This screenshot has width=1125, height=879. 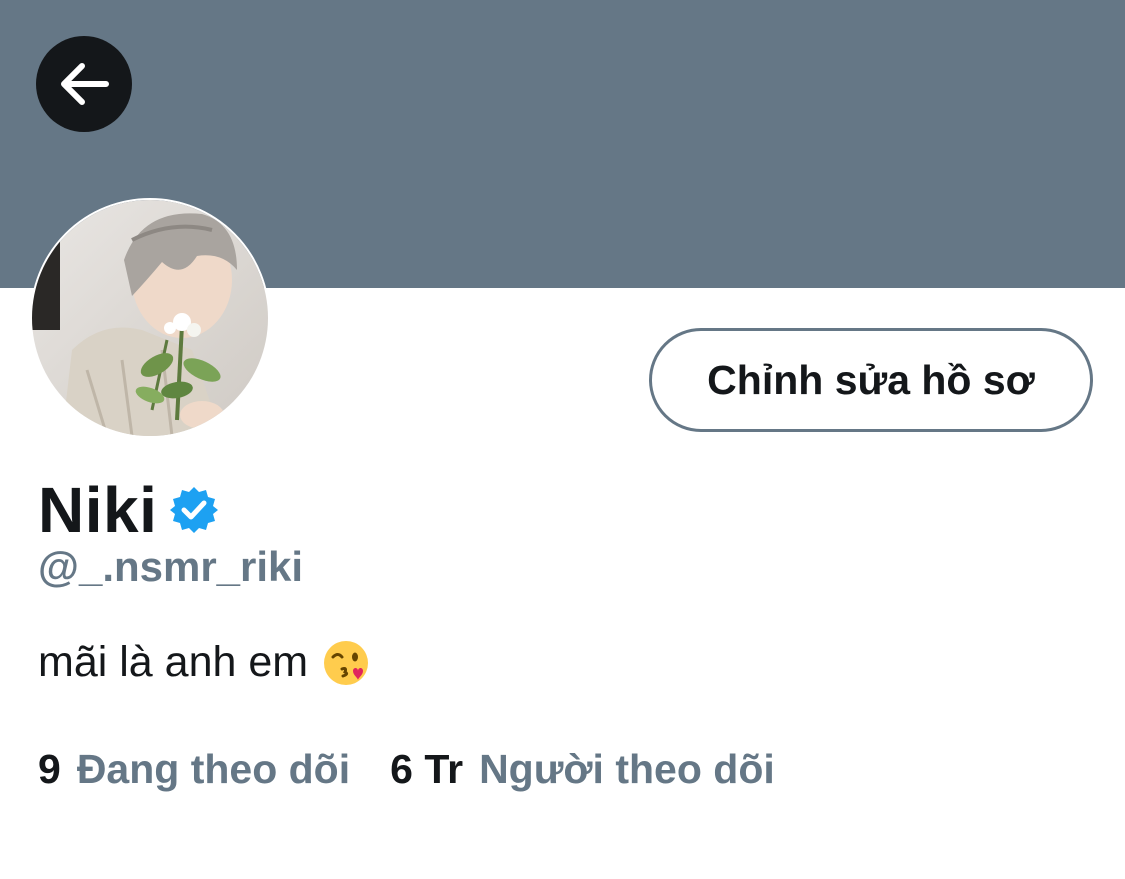 What do you see at coordinates (49, 769) in the screenshot?
I see `following-count: 9` at bounding box center [49, 769].